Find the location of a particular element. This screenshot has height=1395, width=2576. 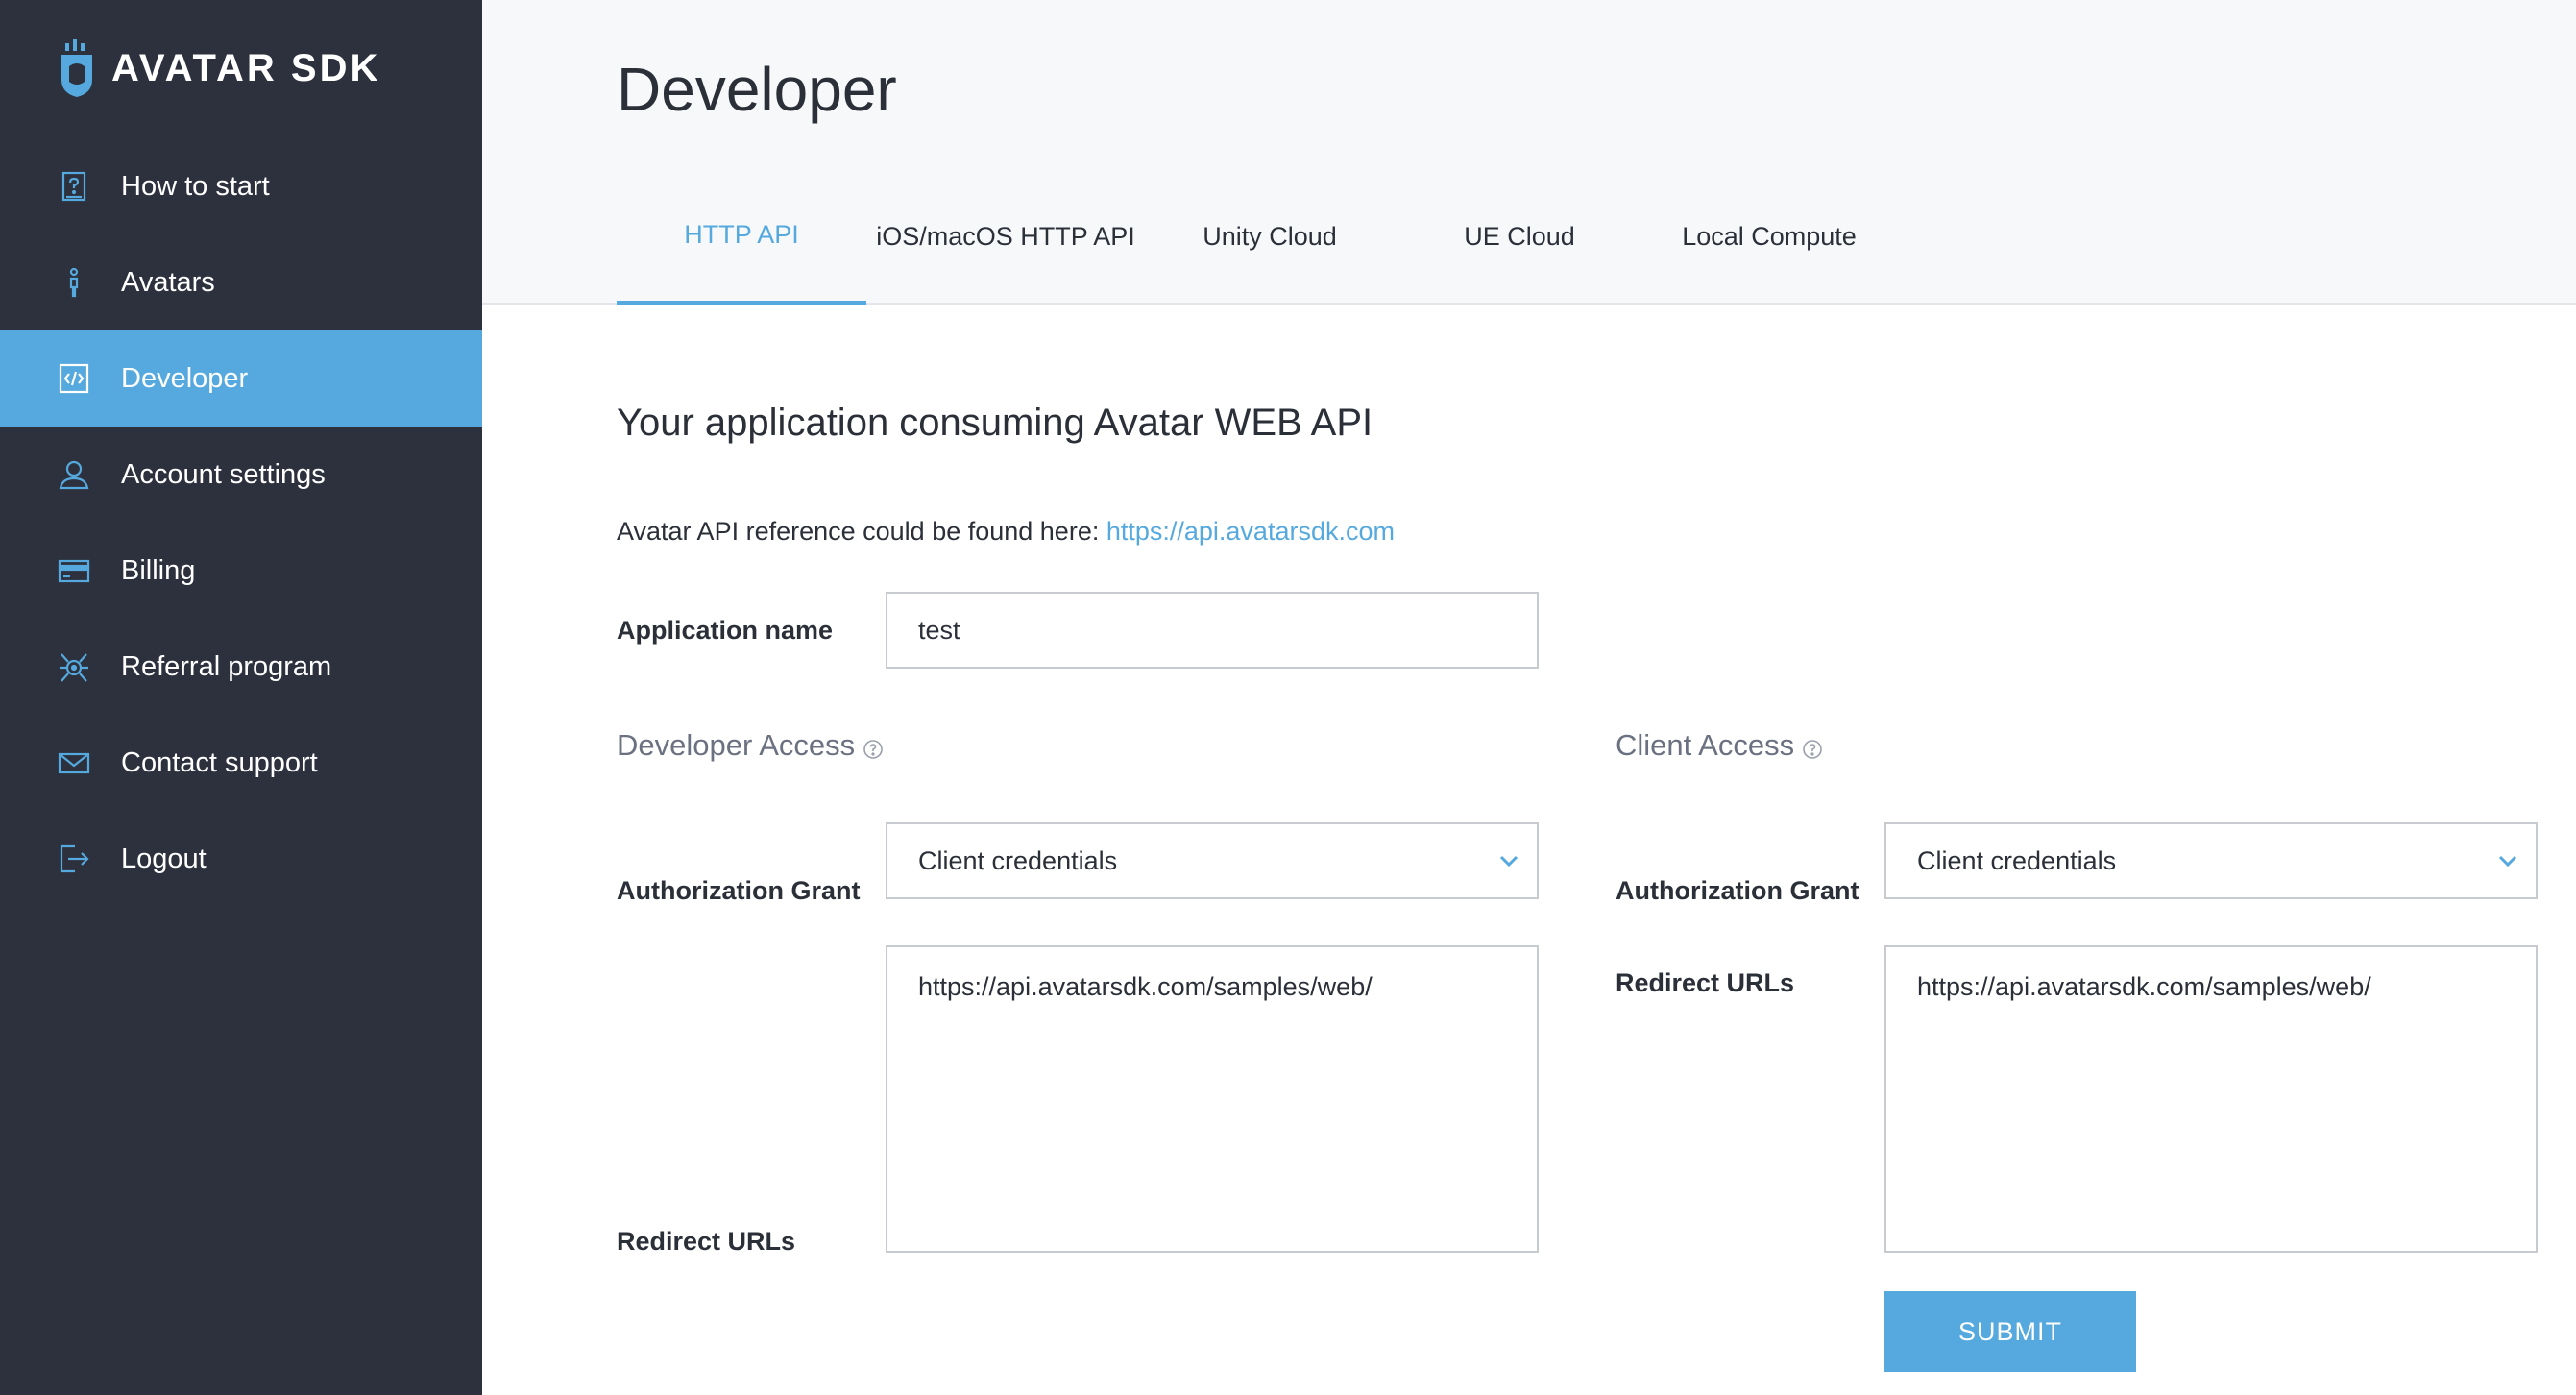

client-grant-value: Client credentials is located at coordinates (2017, 860).